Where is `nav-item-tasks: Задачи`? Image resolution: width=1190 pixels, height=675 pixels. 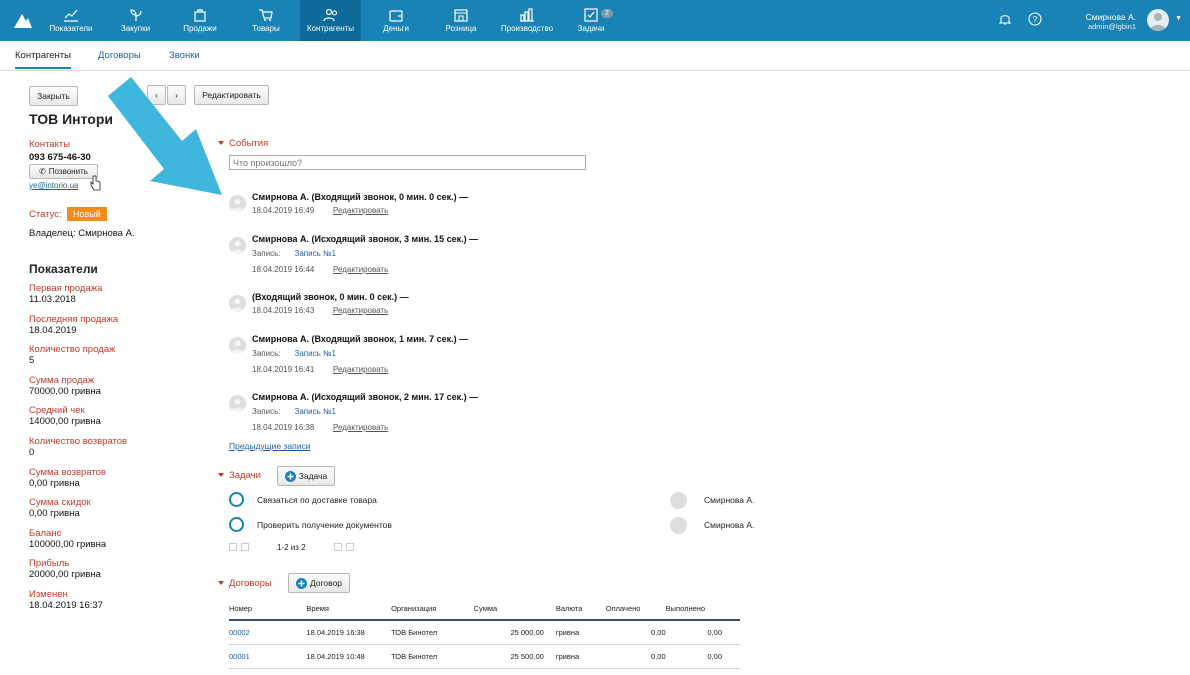
nav-item-tasks: Задачи is located at coordinates (591, 20).